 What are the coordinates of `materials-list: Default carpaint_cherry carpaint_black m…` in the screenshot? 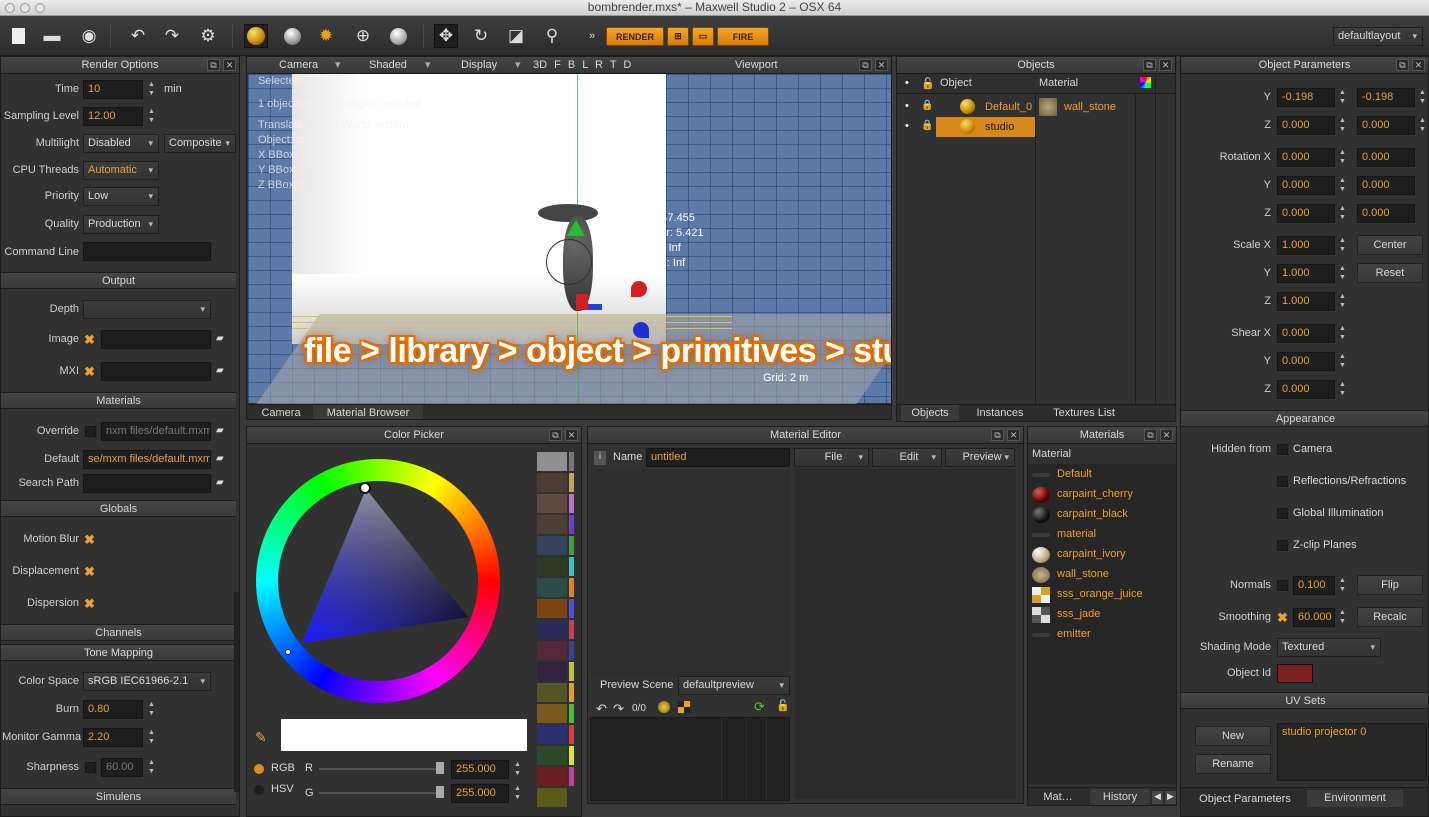 It's located at (1102, 624).